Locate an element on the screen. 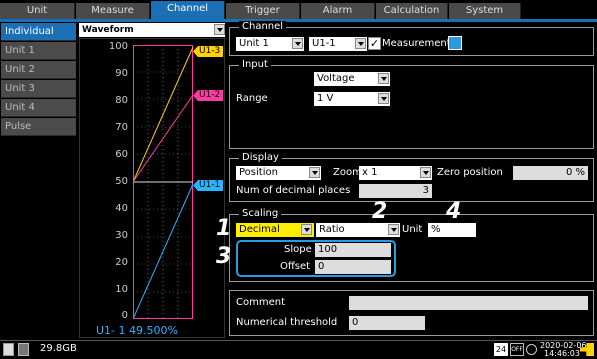 The height and width of the screenshot is (359, 597). ytick: 20 is located at coordinates (121, 262).